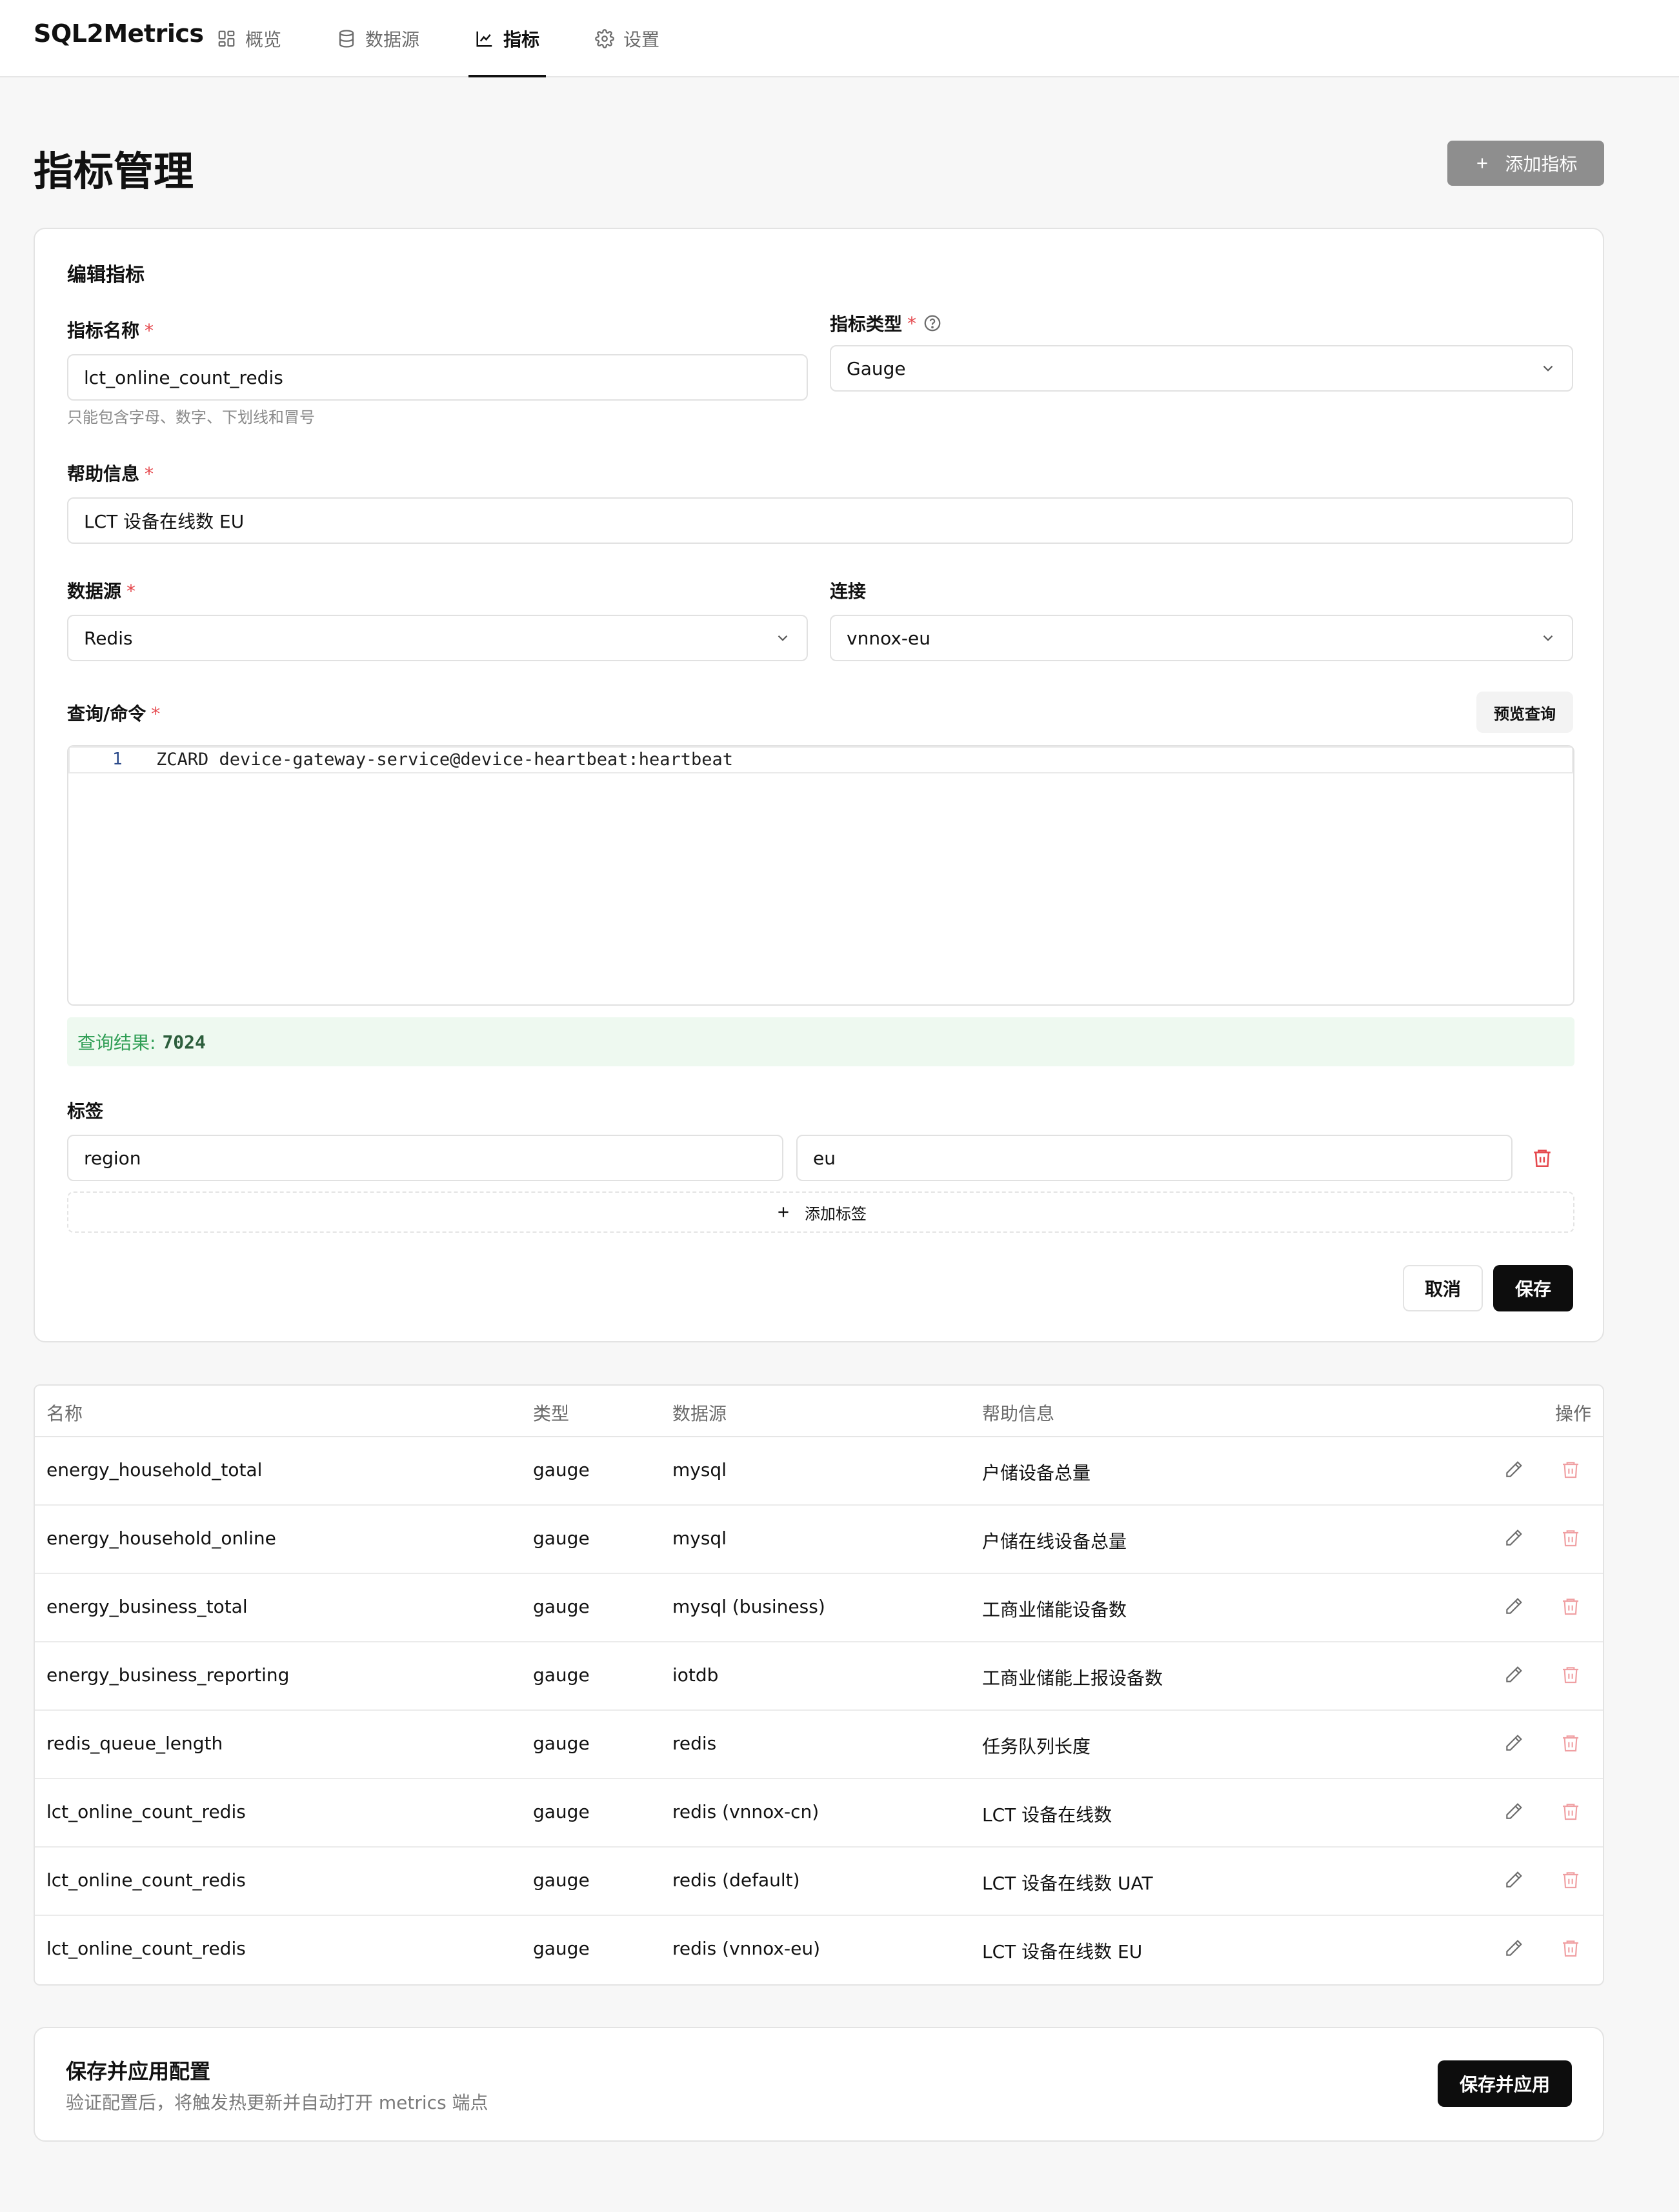 This screenshot has height=2212, width=1679. Describe the element at coordinates (111, 473) in the screenshot. I see `help-info-label: 帮助信息 *` at that location.